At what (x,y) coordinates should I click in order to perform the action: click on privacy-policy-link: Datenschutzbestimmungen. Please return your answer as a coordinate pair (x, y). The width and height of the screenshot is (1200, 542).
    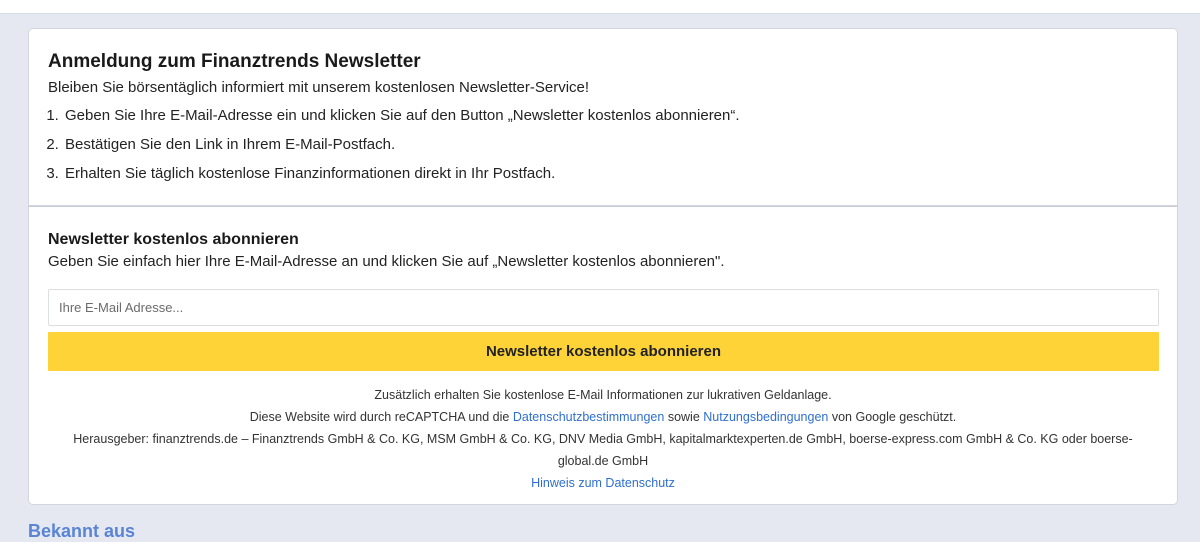
    Looking at the image, I should click on (588, 417).